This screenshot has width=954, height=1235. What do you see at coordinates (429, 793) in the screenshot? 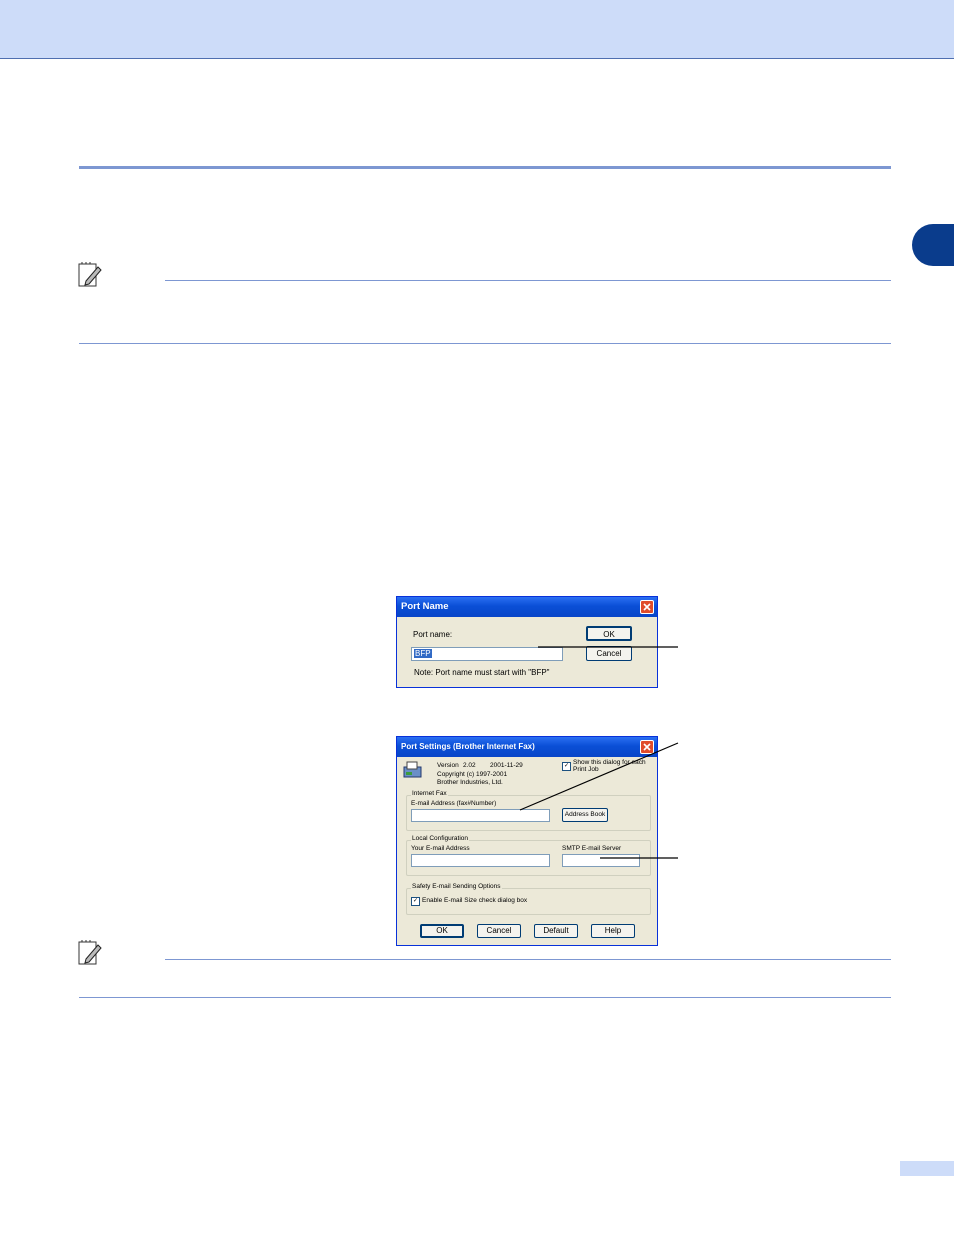
I see `internet-fax-group-title: Internet Fax` at bounding box center [429, 793].